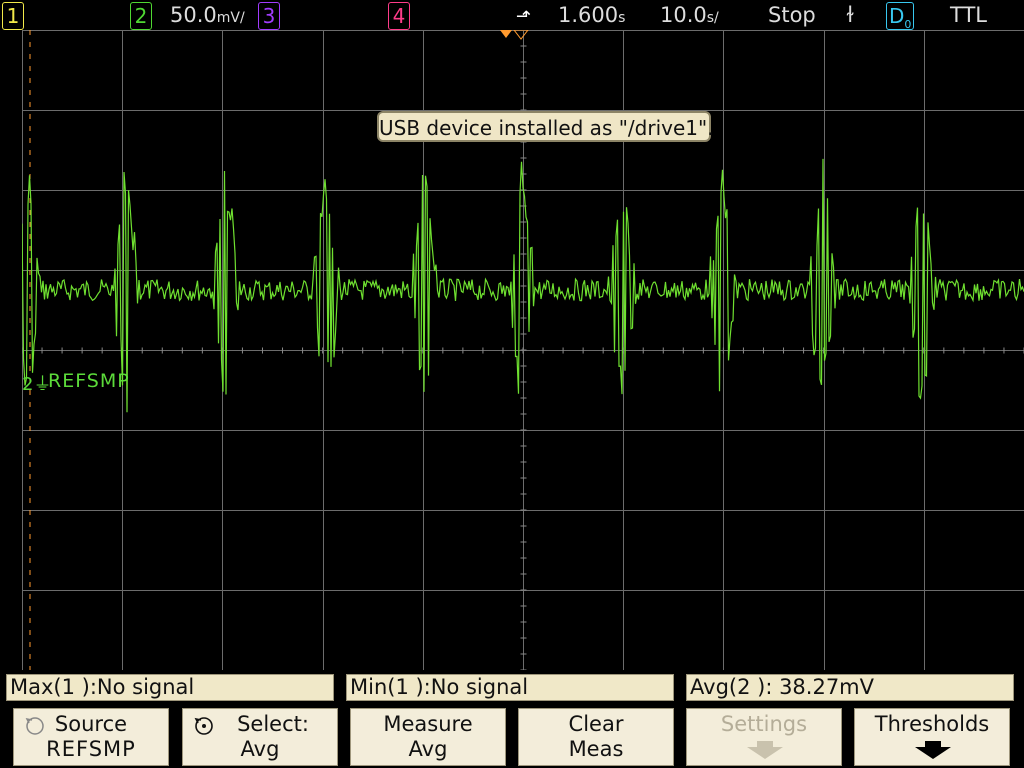 The image size is (1024, 768). I want to click on time-scale: 10.0s/, so click(689, 15).